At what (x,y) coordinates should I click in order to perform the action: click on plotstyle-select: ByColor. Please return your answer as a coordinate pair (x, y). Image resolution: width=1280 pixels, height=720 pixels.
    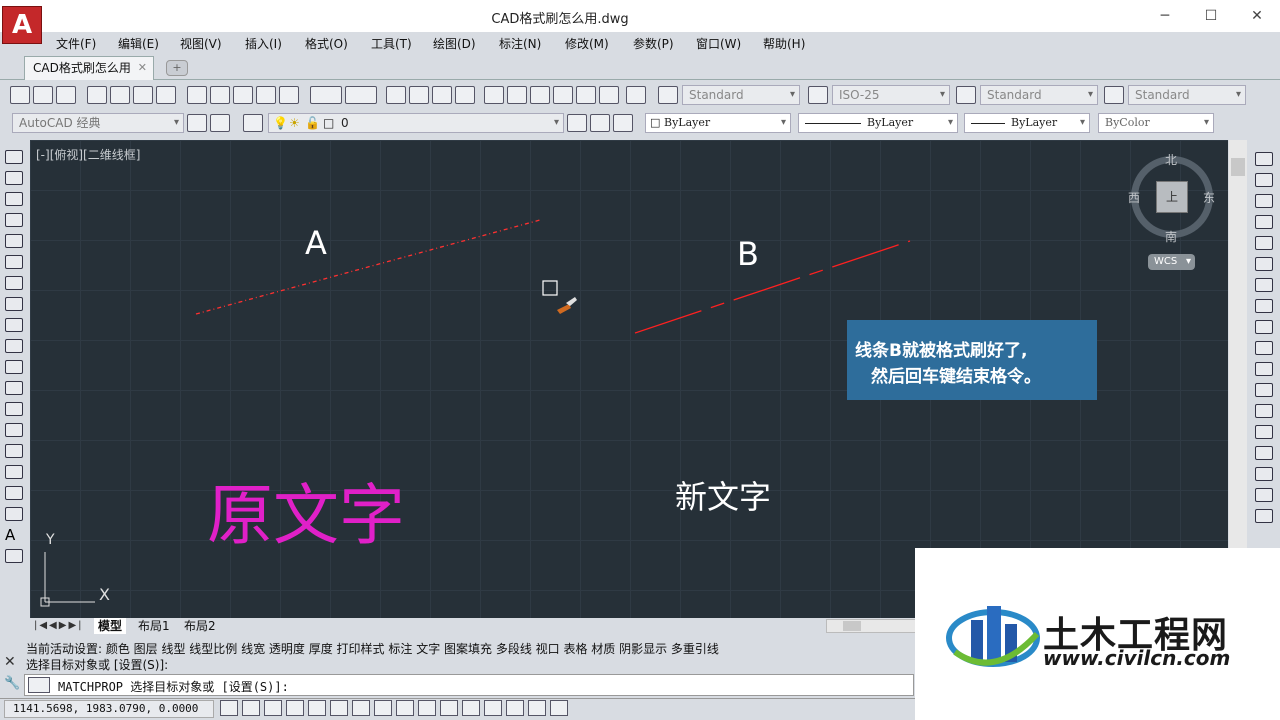
    Looking at the image, I should click on (1156, 123).